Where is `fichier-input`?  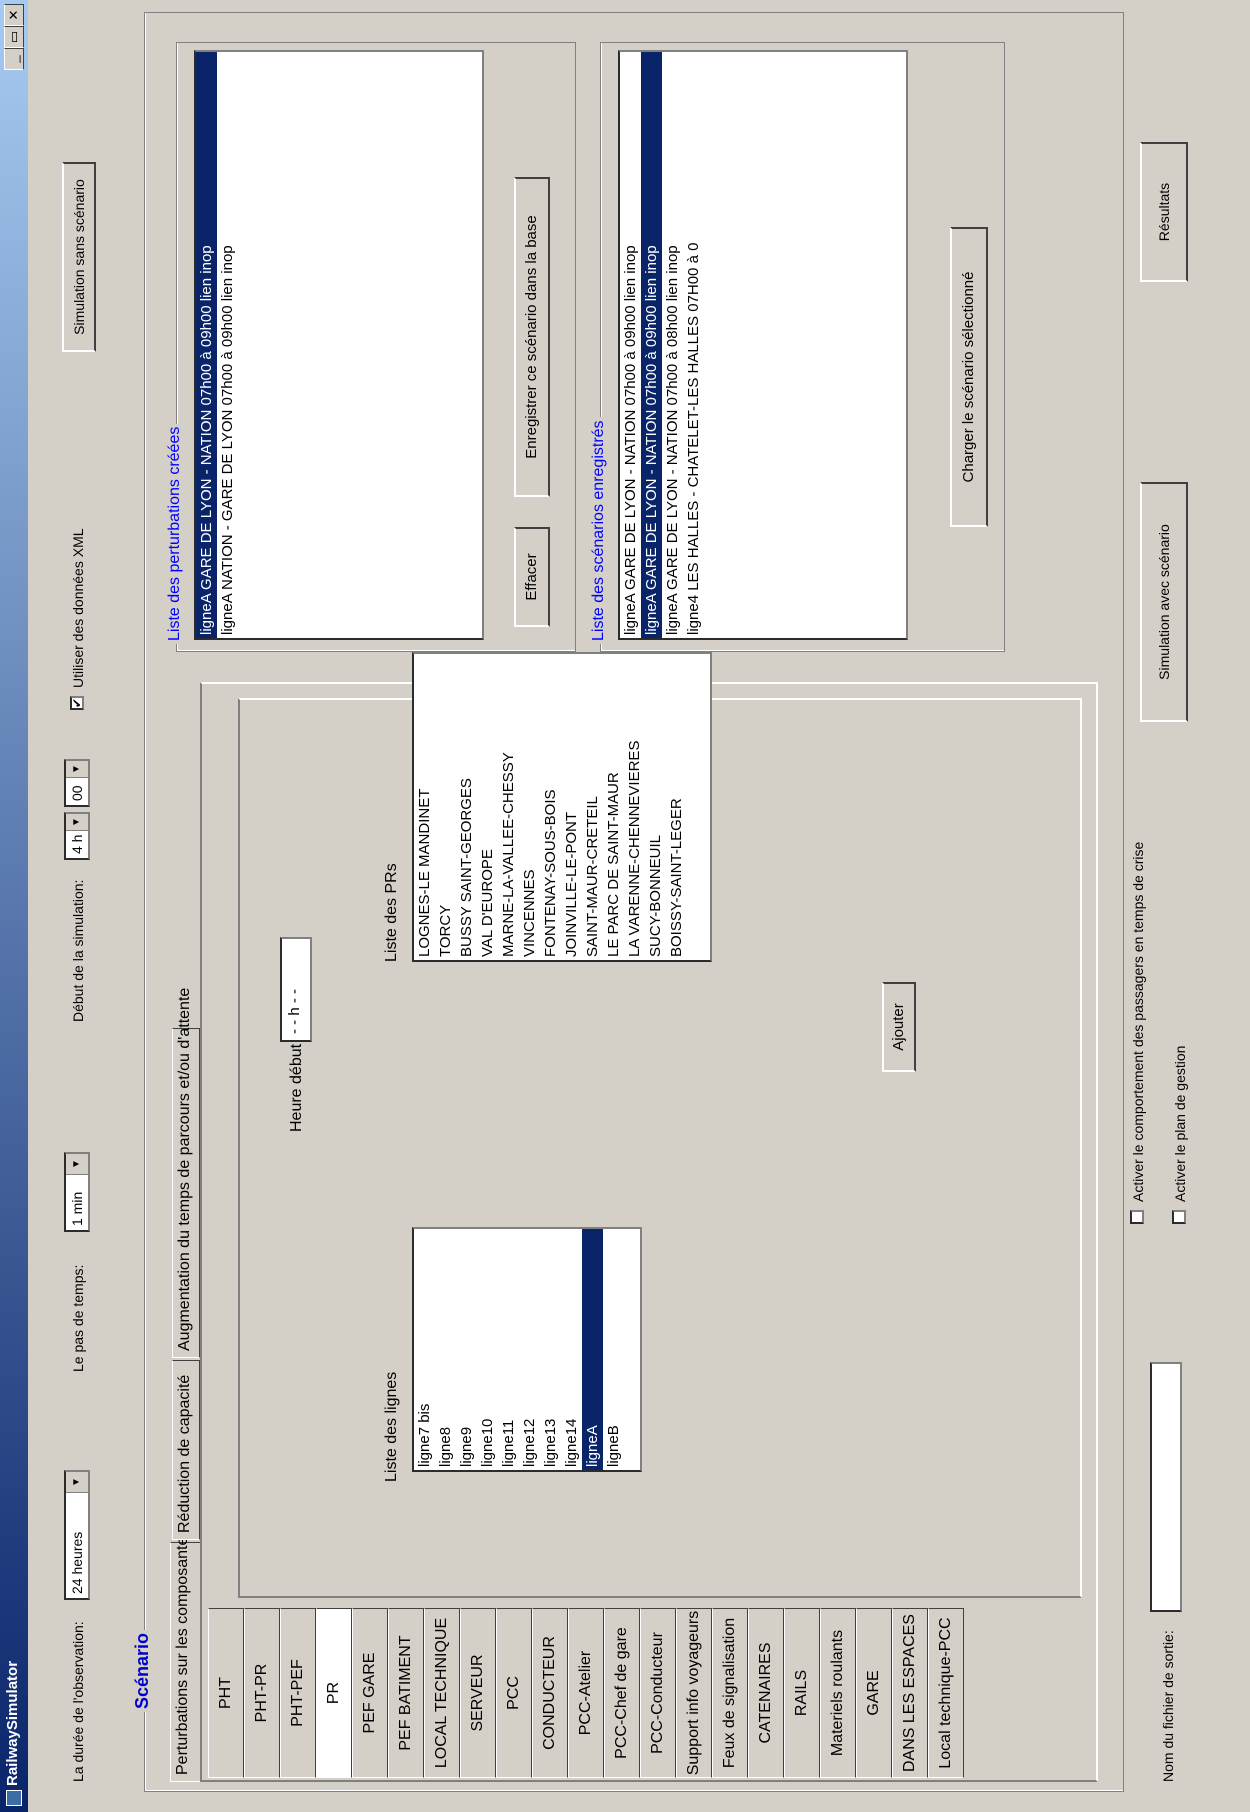 fichier-input is located at coordinates (1166, 1487).